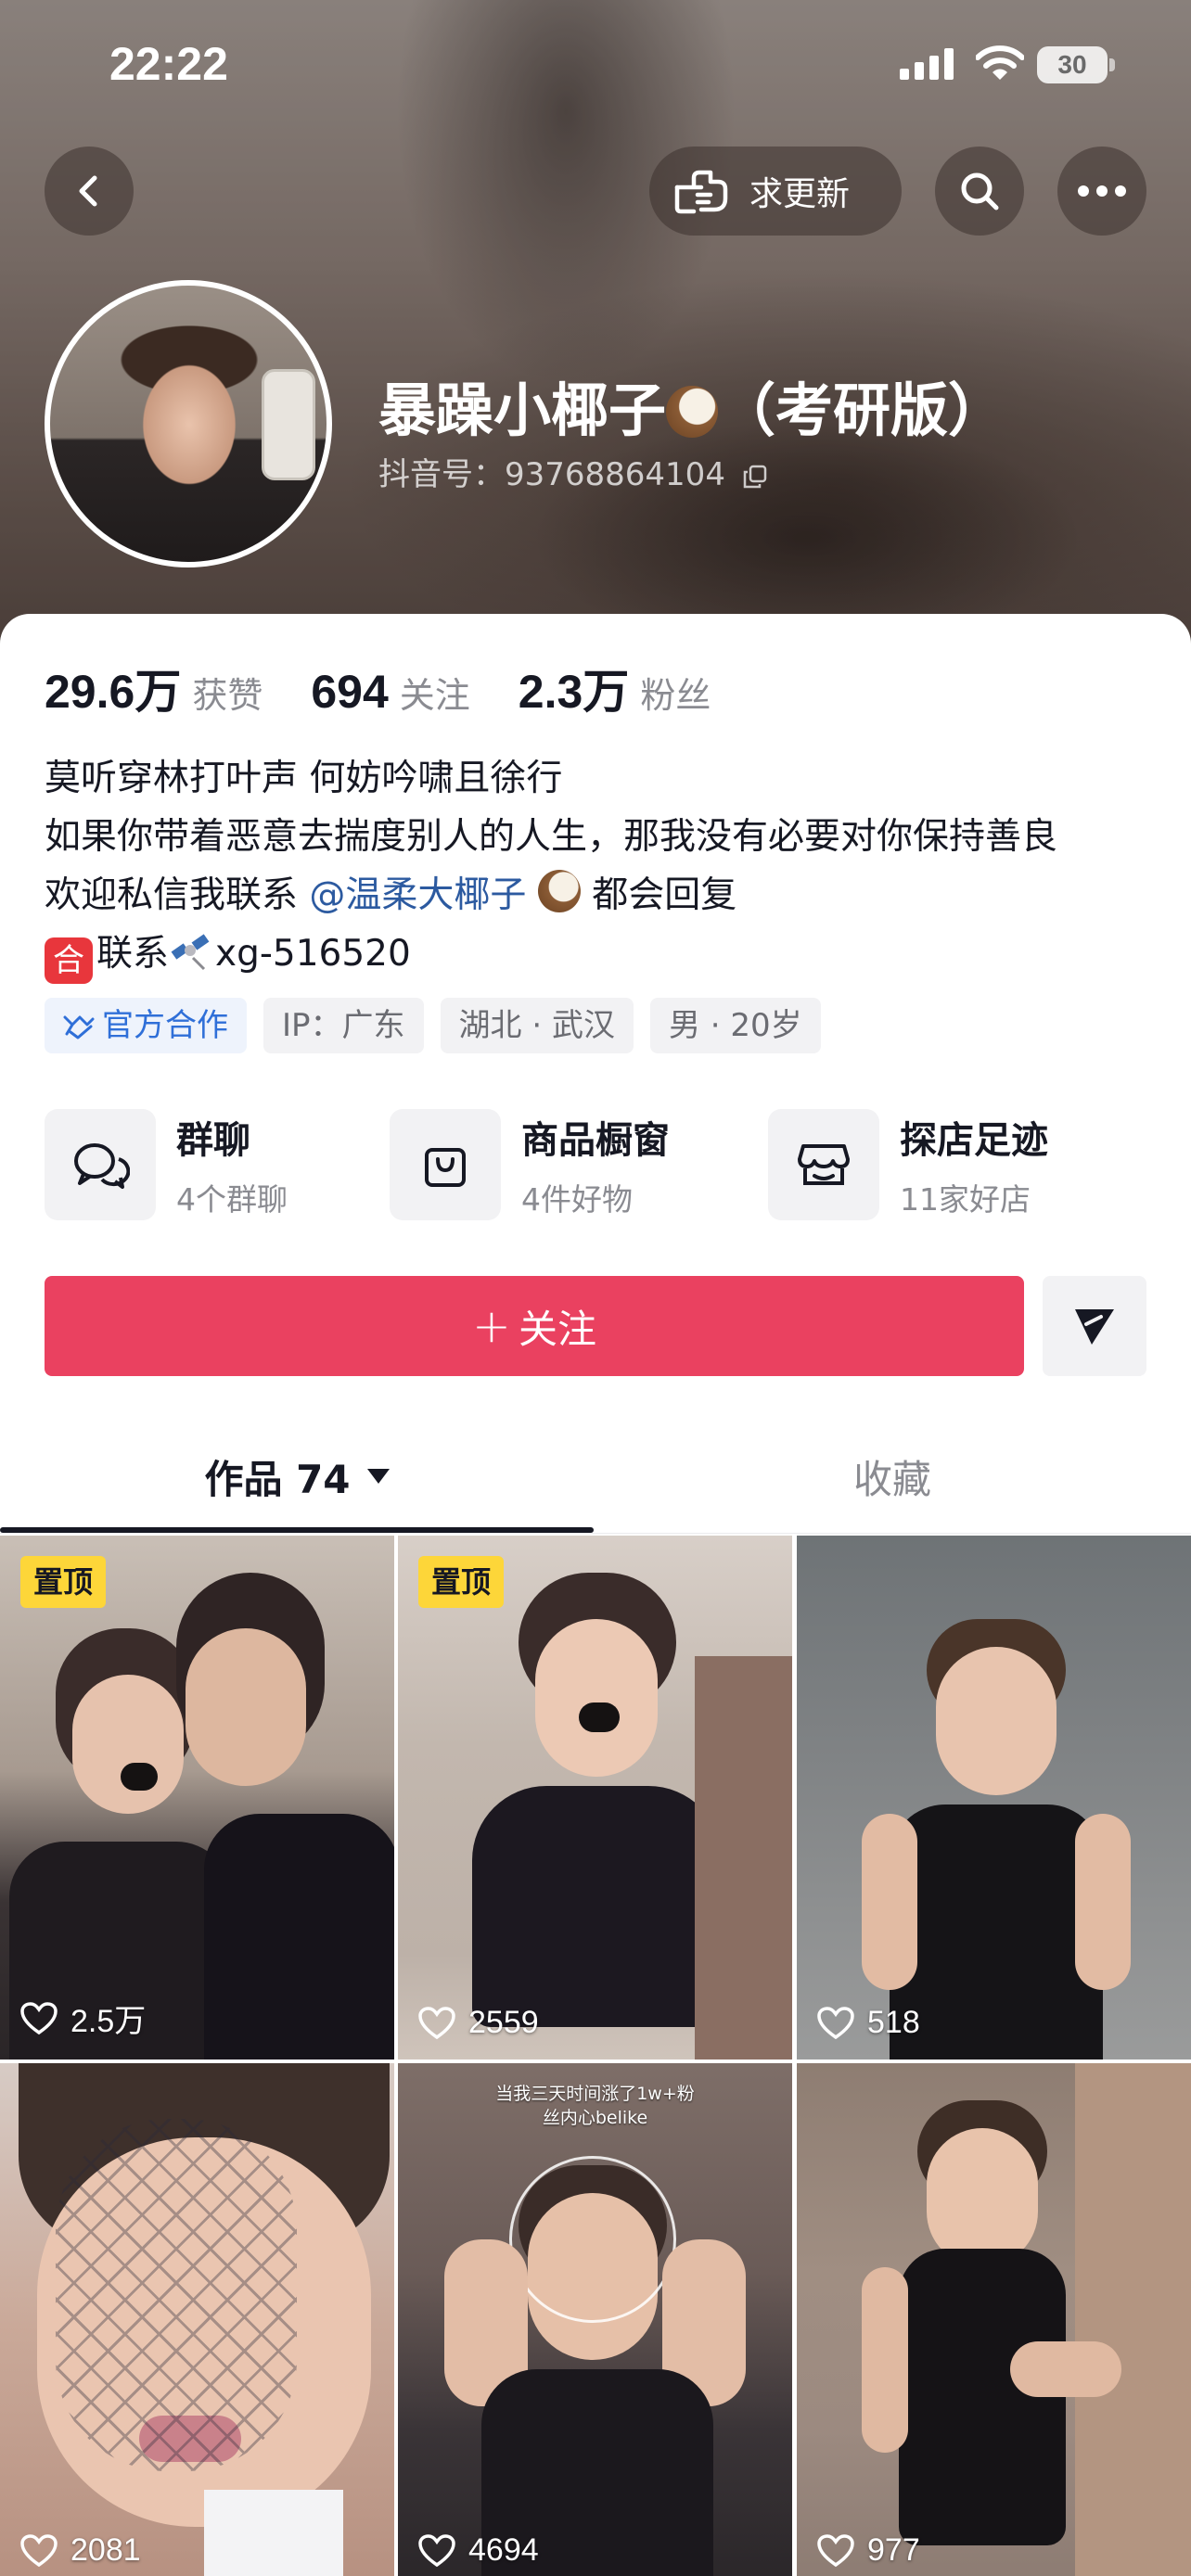  I want to click on bio-line-3-suffix: 都会回复, so click(664, 895).